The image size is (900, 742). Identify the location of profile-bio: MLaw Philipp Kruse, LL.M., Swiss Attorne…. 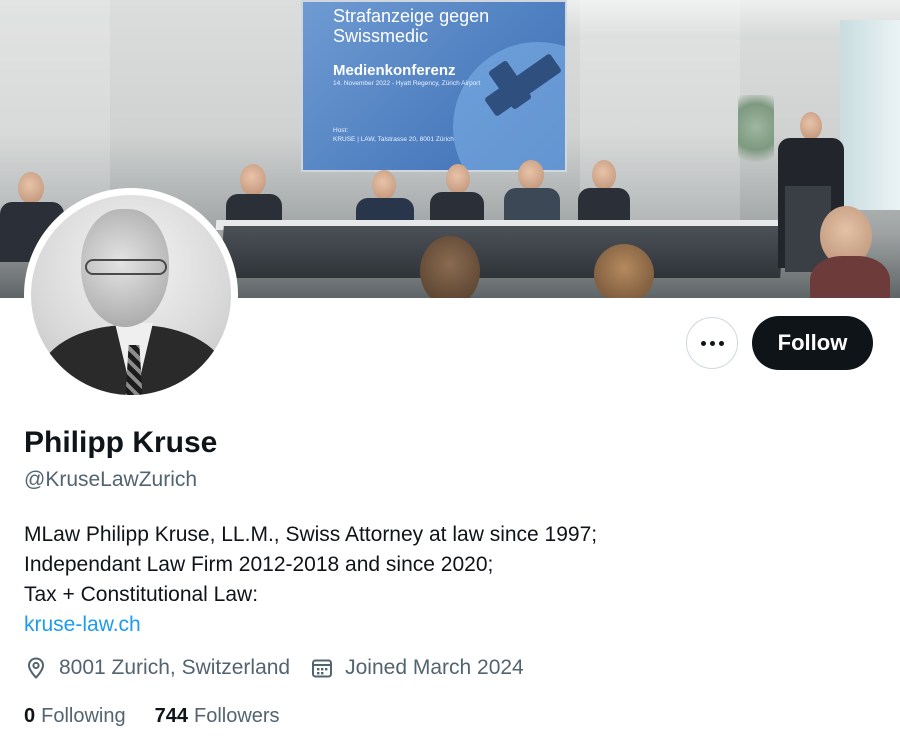
(310, 580).